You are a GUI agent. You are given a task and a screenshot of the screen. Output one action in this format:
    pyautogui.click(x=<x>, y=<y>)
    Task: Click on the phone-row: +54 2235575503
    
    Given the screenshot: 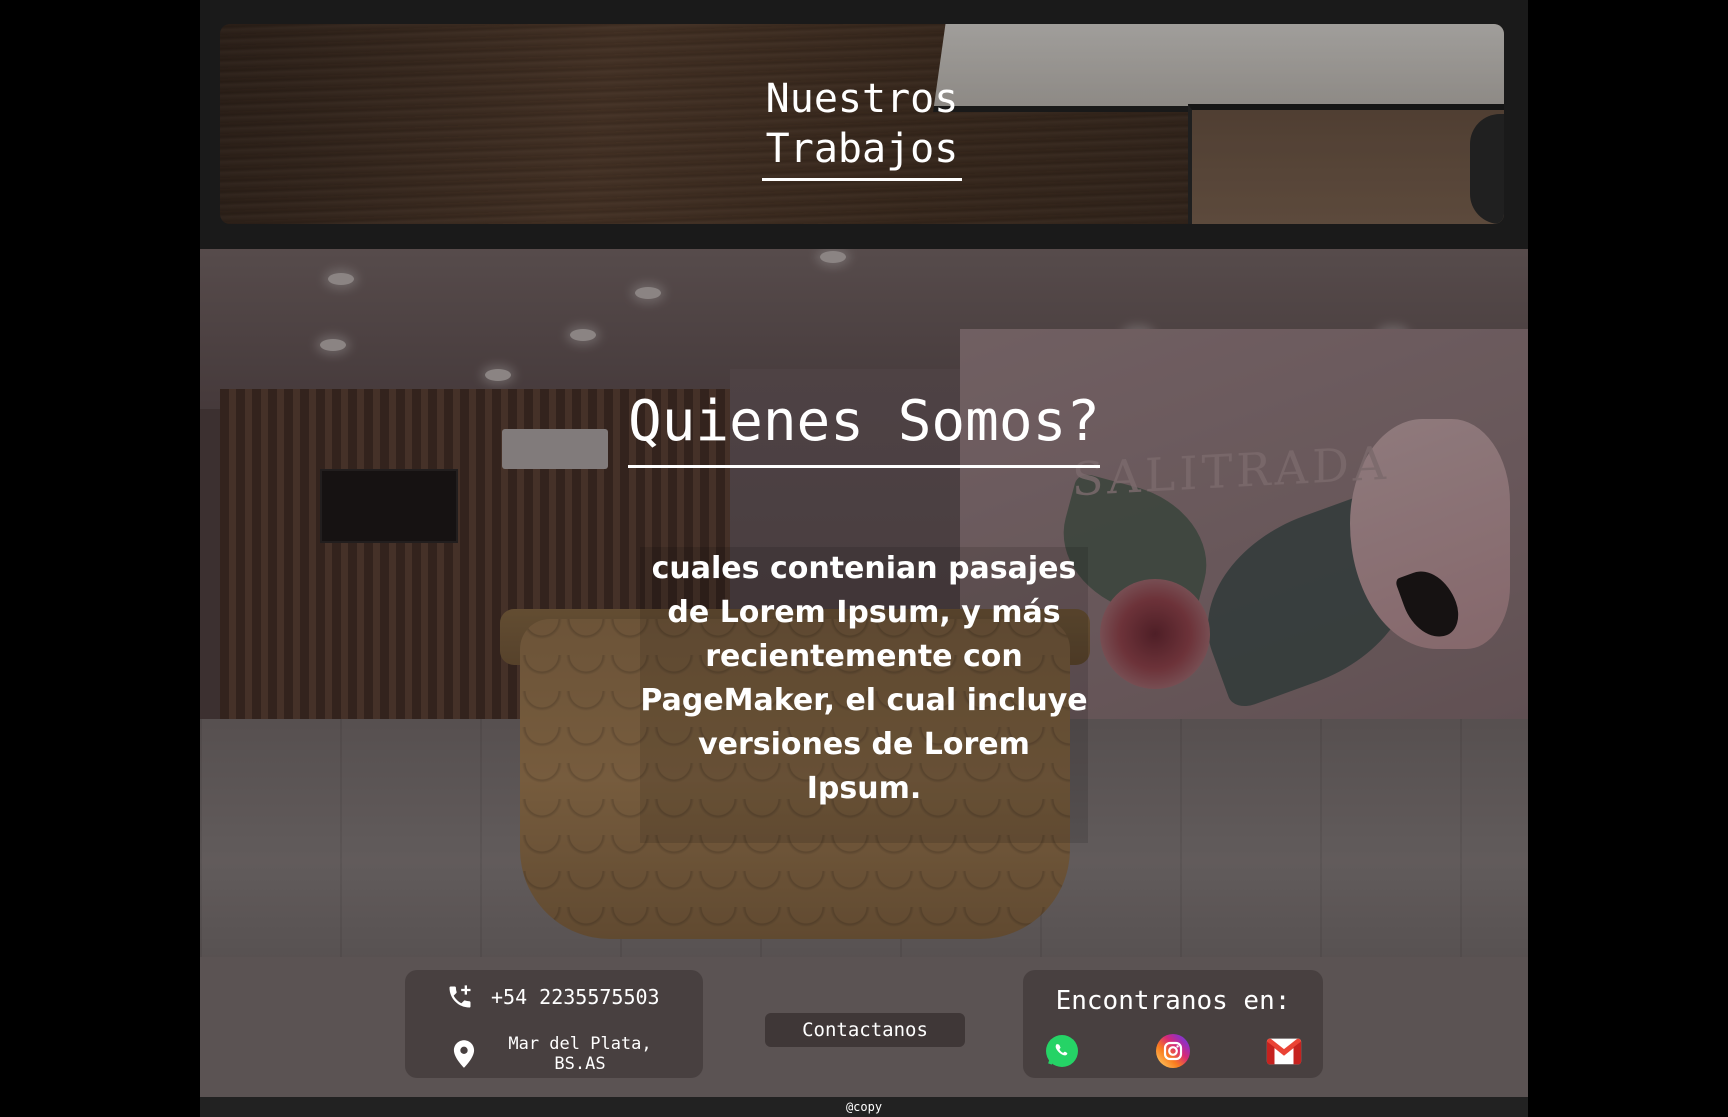 What is the action you would take?
    pyautogui.click(x=552, y=997)
    